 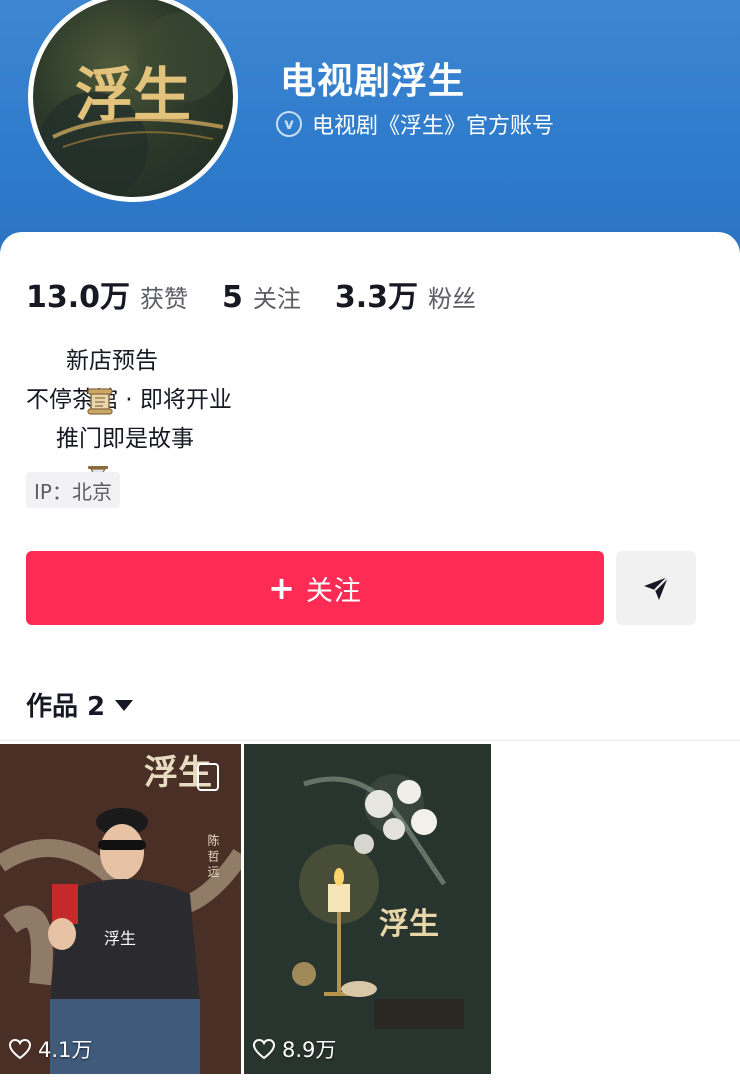 I want to click on verification-row: v 电视剧《浮生》官方账号, so click(x=415, y=124).